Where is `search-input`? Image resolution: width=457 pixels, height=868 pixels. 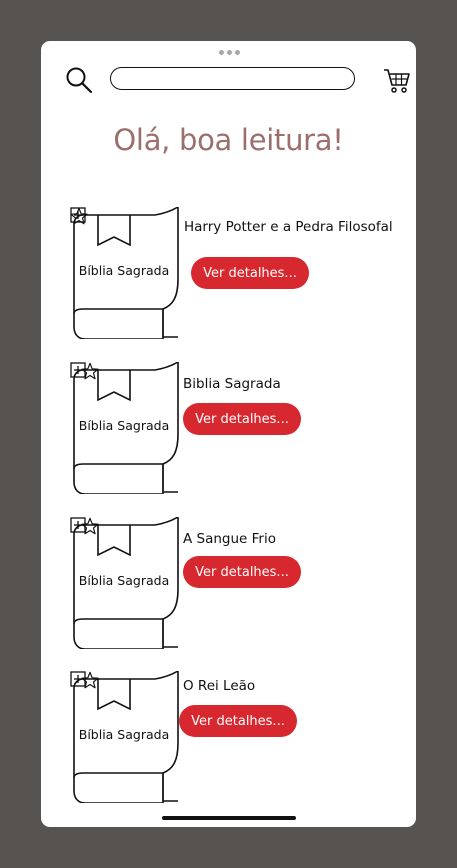 search-input is located at coordinates (232, 78).